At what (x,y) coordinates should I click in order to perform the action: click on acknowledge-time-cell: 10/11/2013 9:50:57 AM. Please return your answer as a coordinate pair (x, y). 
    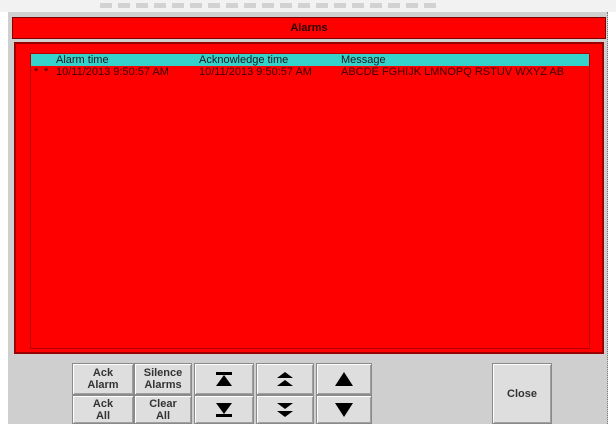
    Looking at the image, I should click on (255, 72).